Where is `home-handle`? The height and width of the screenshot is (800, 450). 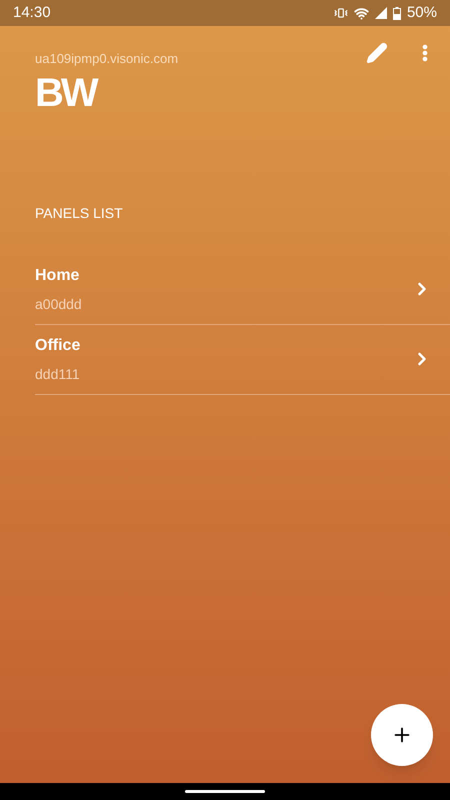
home-handle is located at coordinates (225, 791).